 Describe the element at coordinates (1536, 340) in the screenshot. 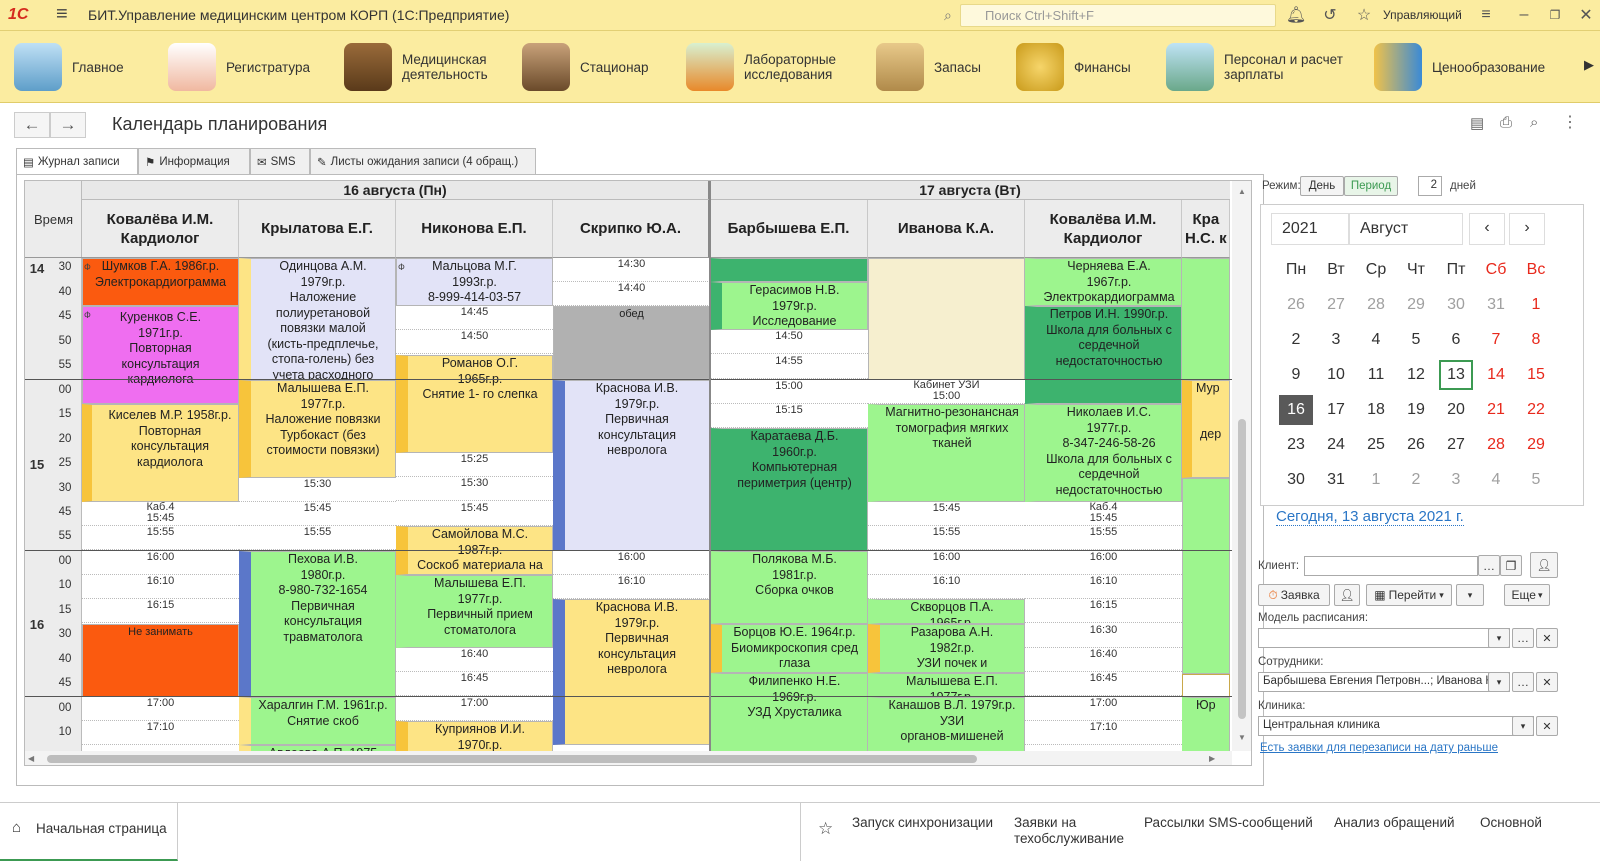

I see `calendar-day: 8` at that location.